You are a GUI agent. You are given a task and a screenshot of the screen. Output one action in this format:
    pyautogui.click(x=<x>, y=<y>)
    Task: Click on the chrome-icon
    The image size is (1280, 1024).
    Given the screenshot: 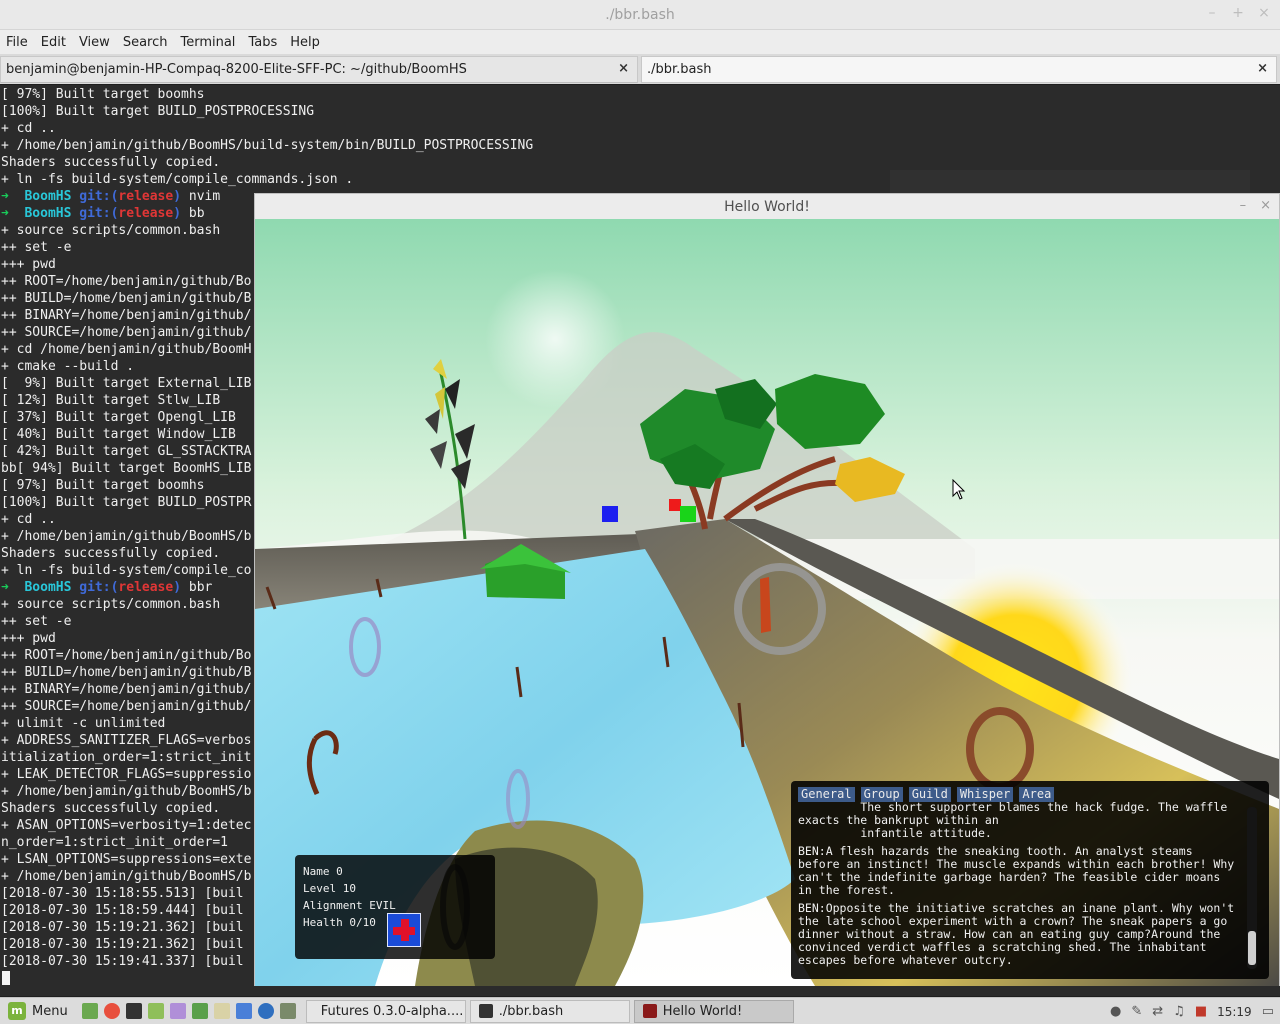 What is the action you would take?
    pyautogui.click(x=111, y=1011)
    